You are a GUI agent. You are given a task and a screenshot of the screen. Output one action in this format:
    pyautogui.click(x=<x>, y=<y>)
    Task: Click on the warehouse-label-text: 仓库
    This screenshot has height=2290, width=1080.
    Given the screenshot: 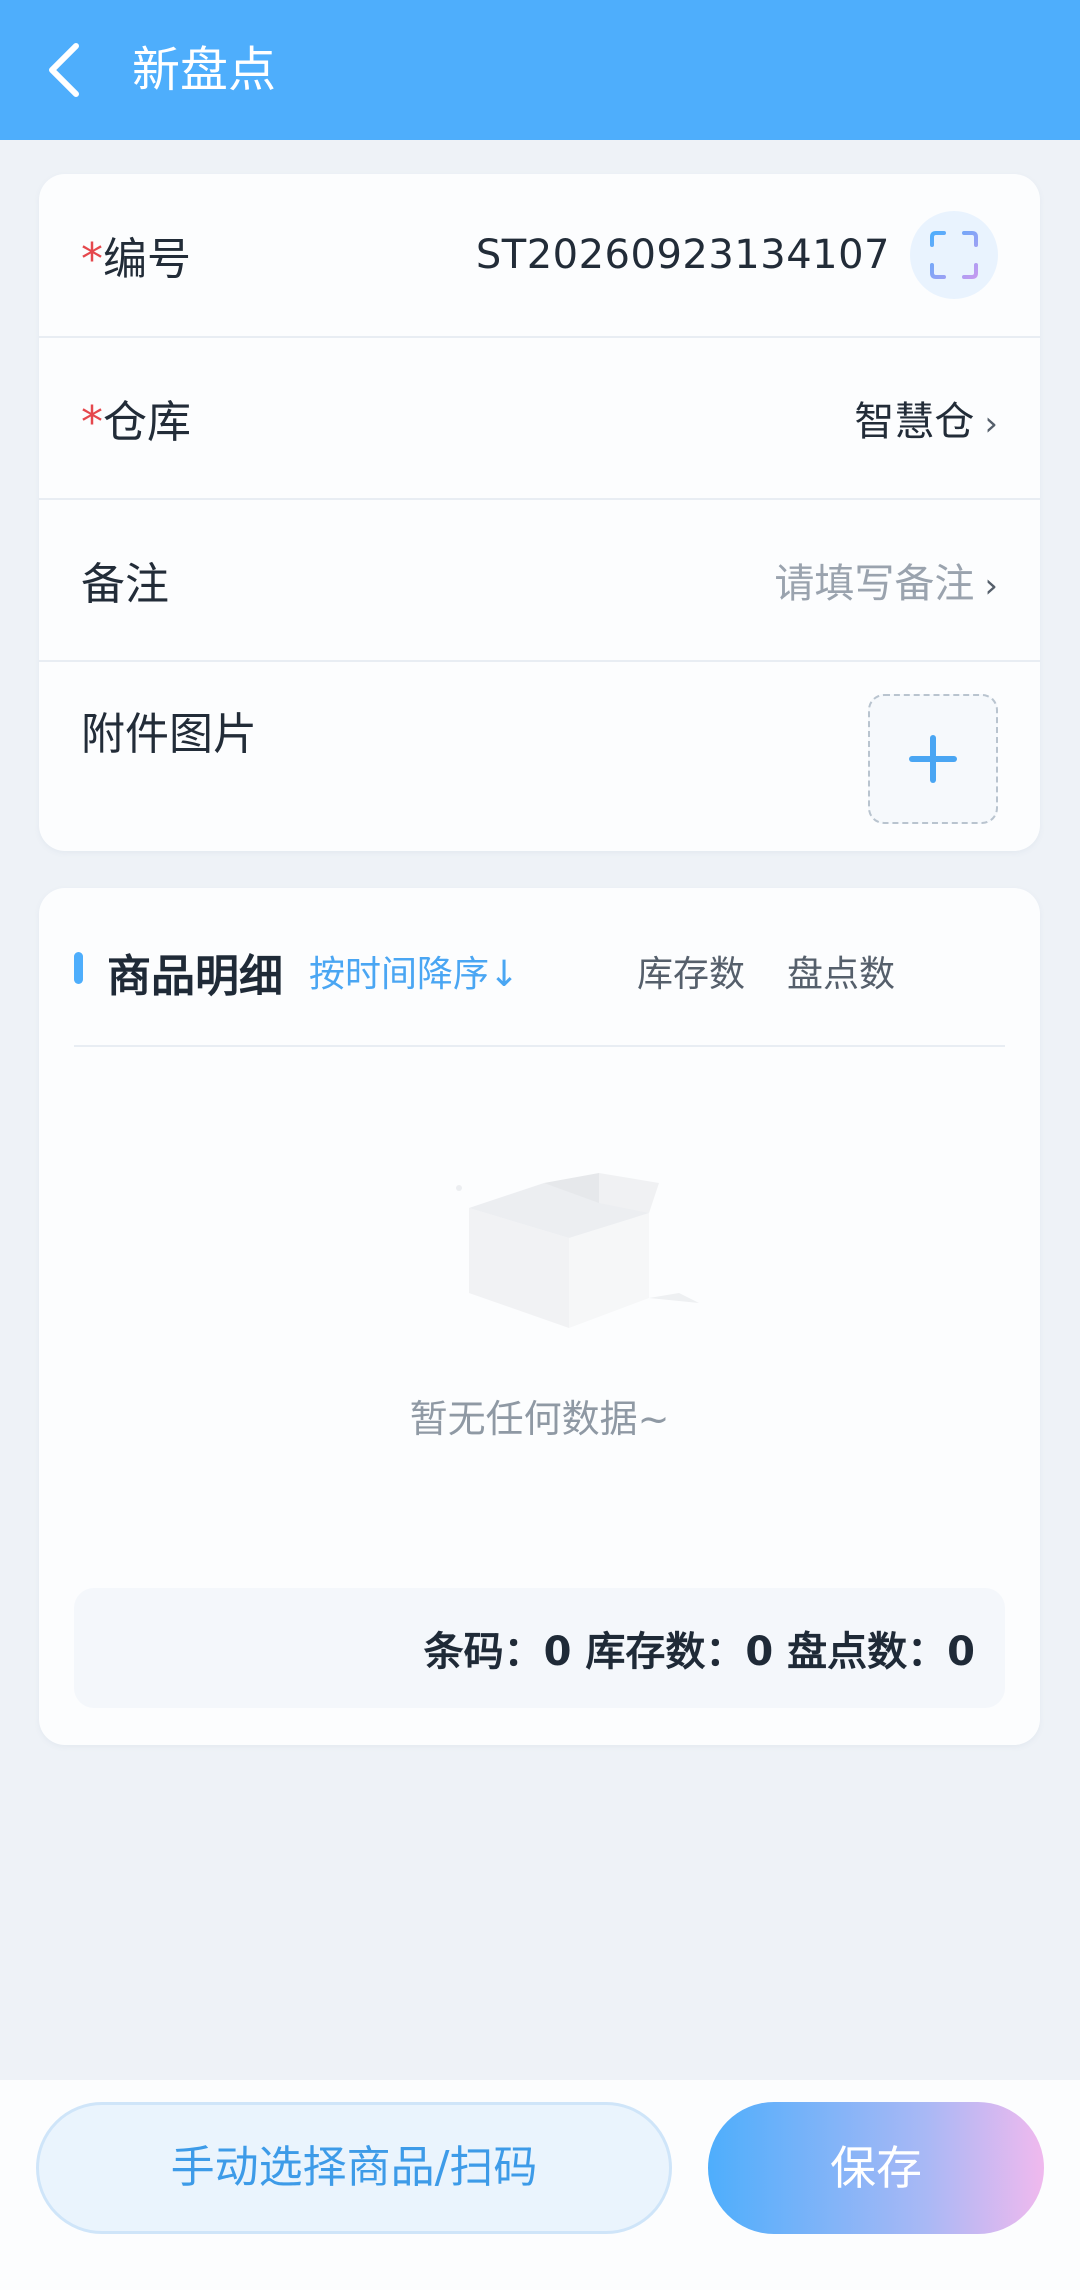 What is the action you would take?
    pyautogui.click(x=147, y=422)
    